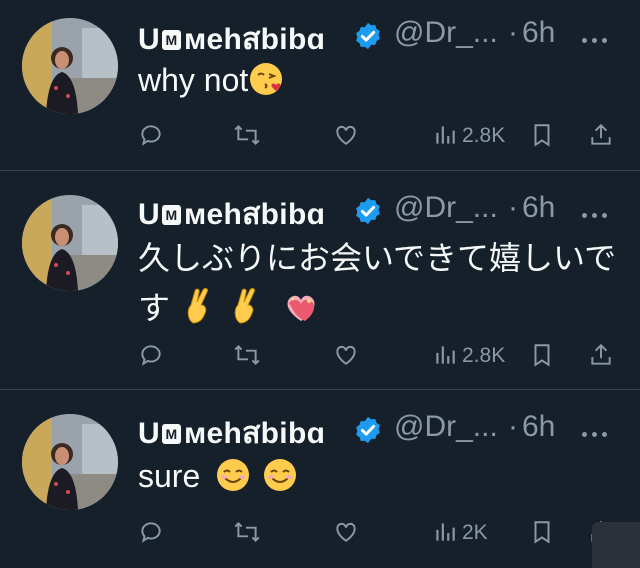 The height and width of the screenshot is (568, 640). Describe the element at coordinates (378, 286) in the screenshot. I see `tweet-text: 久しぶりにお会いできて嬉しいで す` at that location.